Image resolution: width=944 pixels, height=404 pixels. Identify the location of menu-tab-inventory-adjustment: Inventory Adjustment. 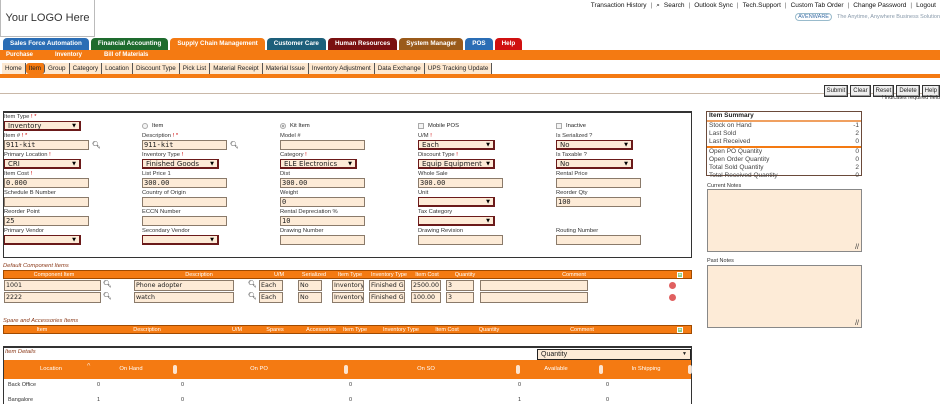
(341, 68).